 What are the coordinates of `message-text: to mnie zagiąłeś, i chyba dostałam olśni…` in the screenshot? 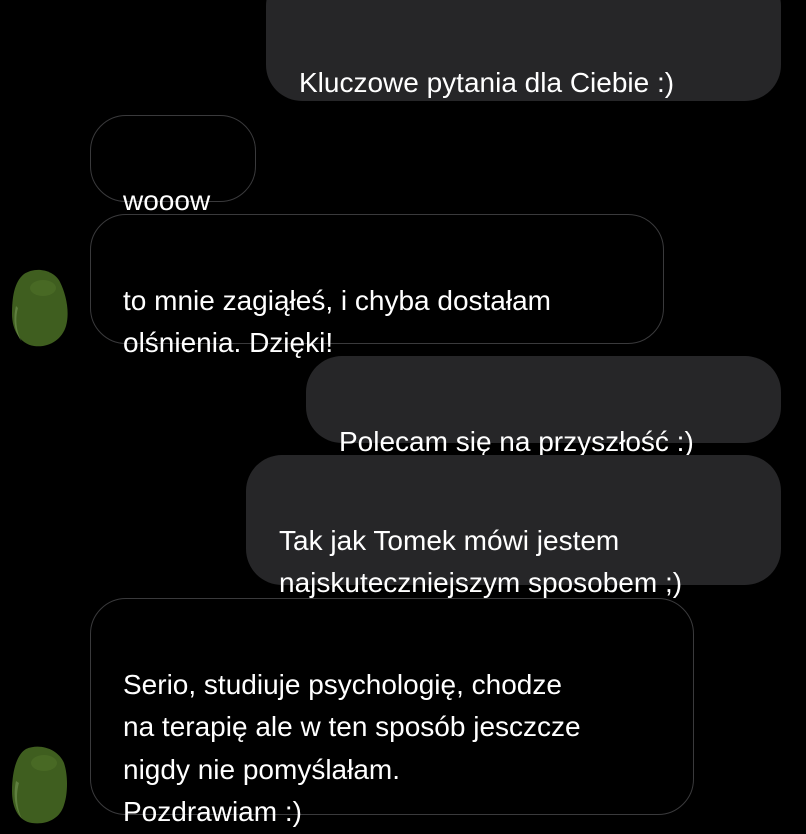 It's located at (337, 321).